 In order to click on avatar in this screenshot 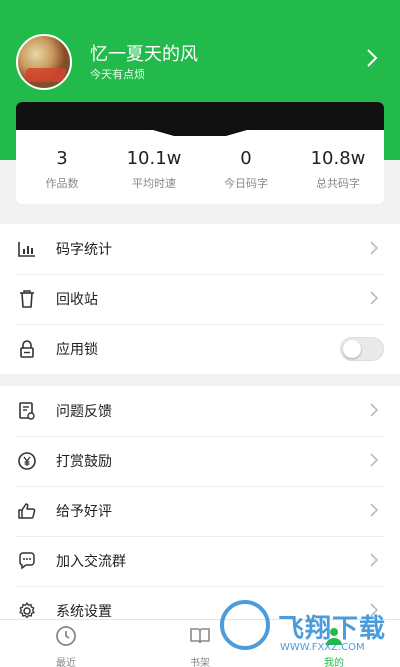, I will do `click(44, 62)`.